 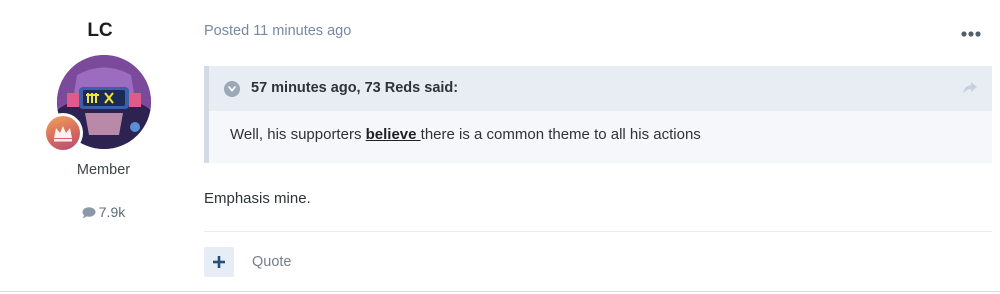 I want to click on post-divider, so click(x=598, y=231).